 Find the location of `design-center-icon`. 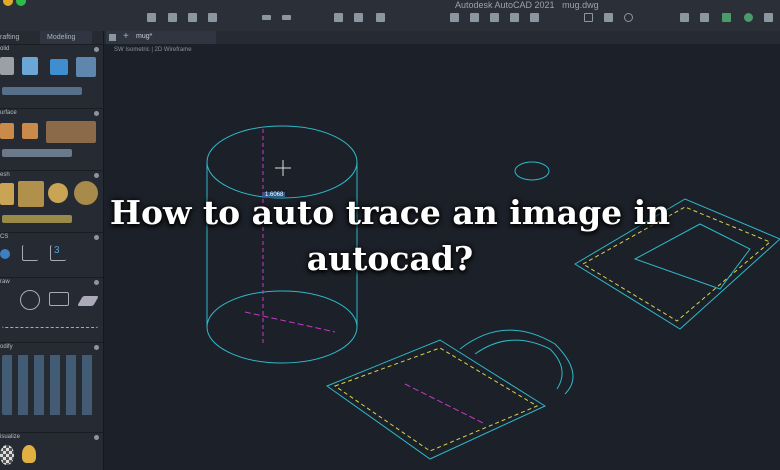

design-center-icon is located at coordinates (726, 17).